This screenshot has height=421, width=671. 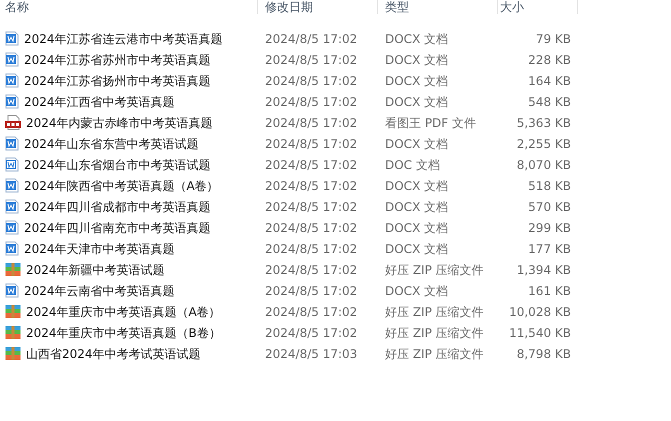 I want to click on file-size: 11,540 KB, so click(x=540, y=333).